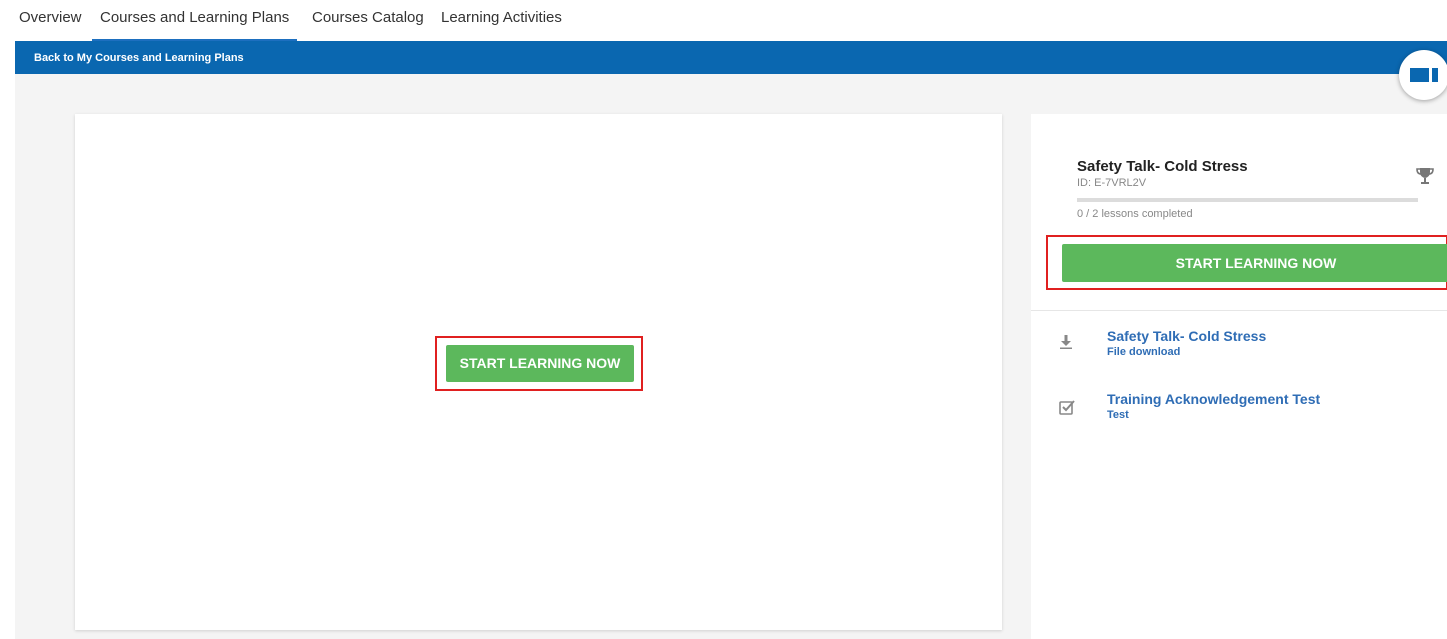 The height and width of the screenshot is (639, 1447). What do you see at coordinates (1186, 336) in the screenshot?
I see `lesson-name: Safety Talk- Cold Stress` at bounding box center [1186, 336].